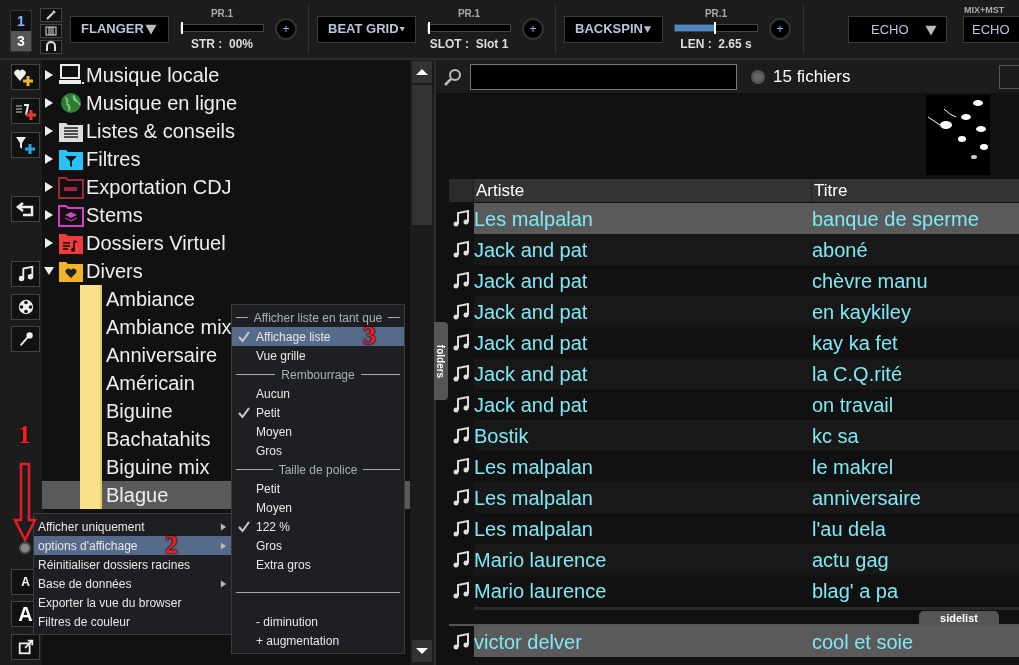 This screenshot has width=1019, height=665. I want to click on sidelist-tab: sidelist, so click(959, 618).